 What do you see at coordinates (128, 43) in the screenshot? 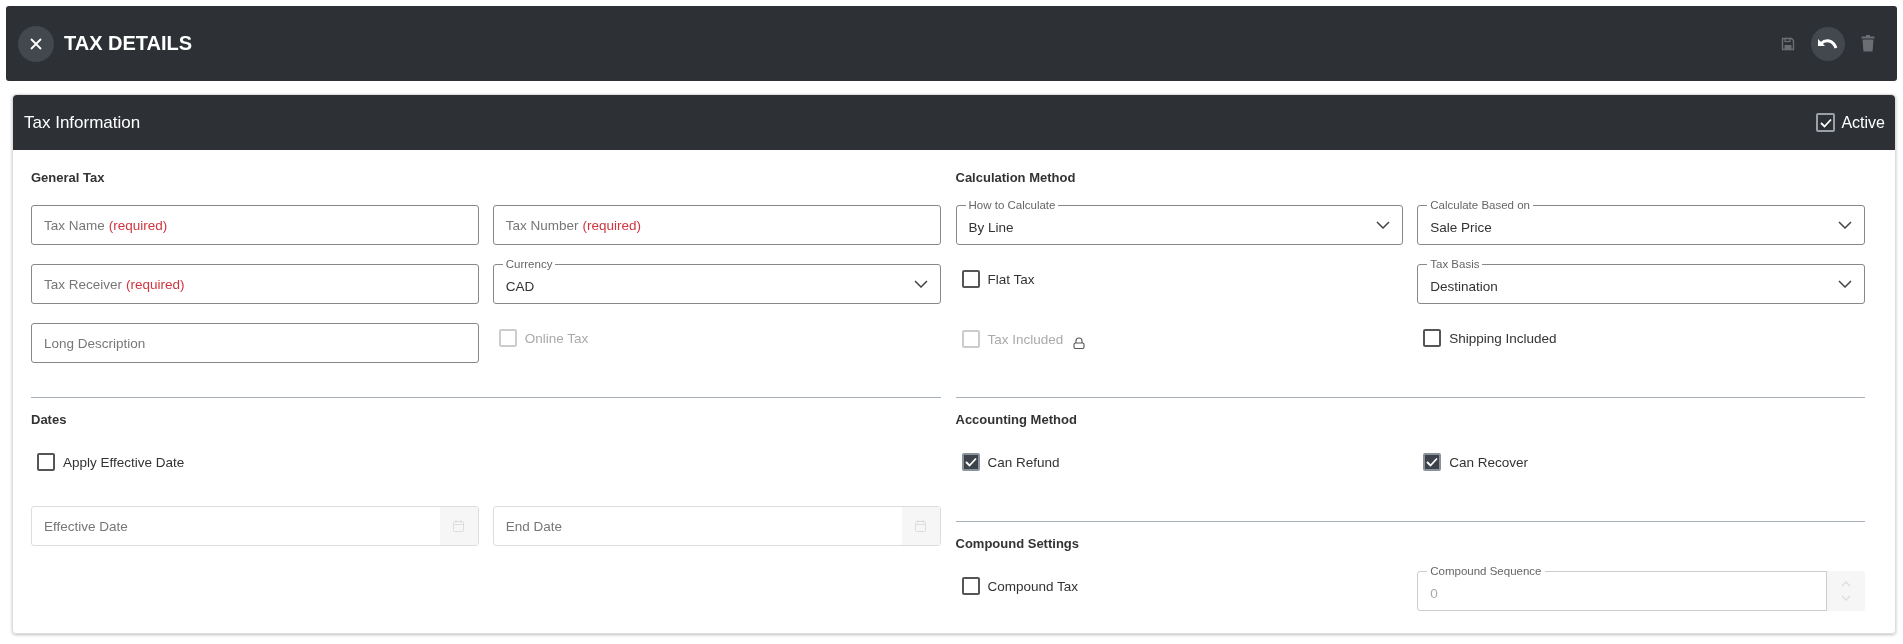
I see `page-title: TAX DETAILS` at bounding box center [128, 43].